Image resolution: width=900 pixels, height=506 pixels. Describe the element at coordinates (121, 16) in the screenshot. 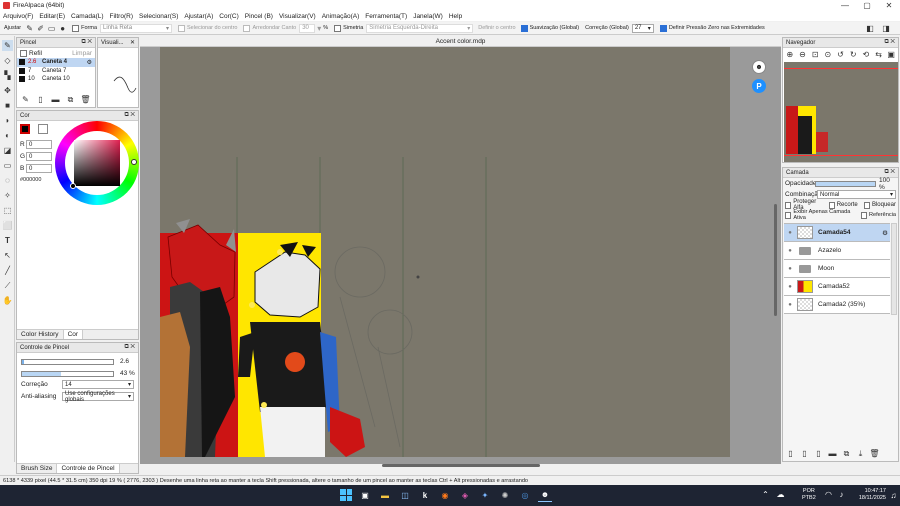

I see `menu-item-filtro: Filtro(R)` at that location.